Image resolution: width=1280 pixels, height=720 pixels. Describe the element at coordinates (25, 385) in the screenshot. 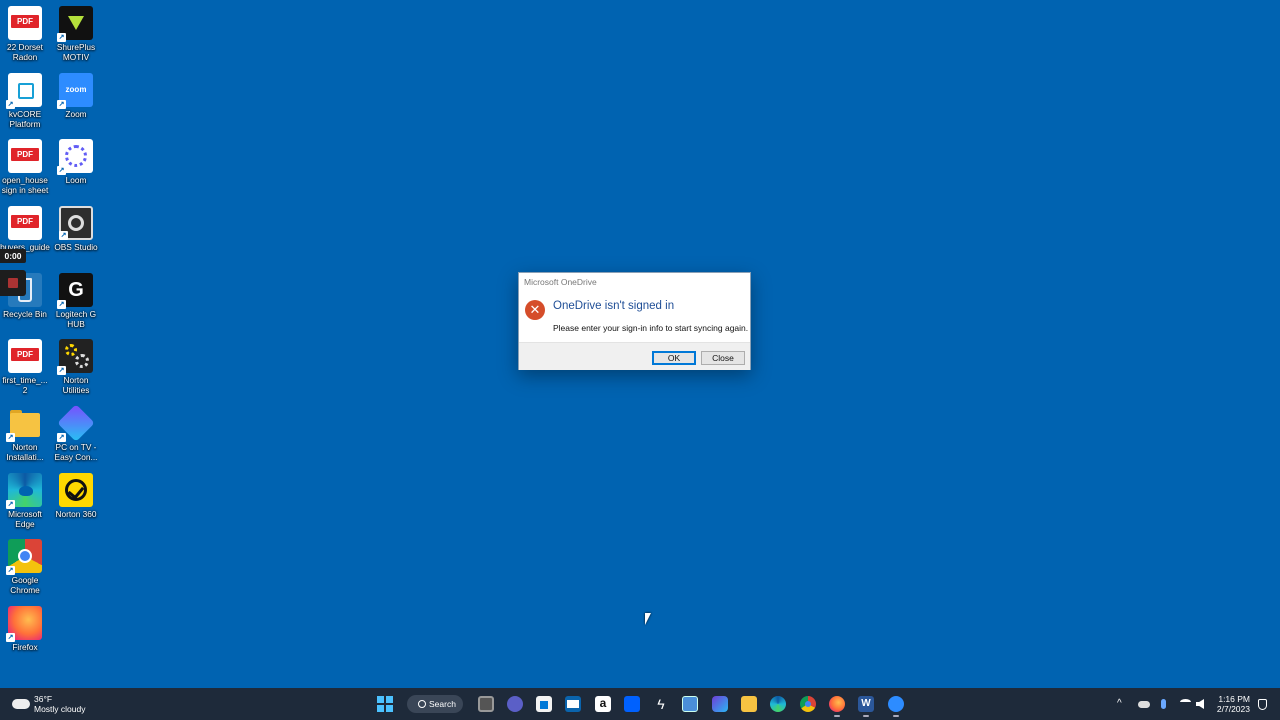

I see `desktop-icon-label: first_time_... 2` at that location.